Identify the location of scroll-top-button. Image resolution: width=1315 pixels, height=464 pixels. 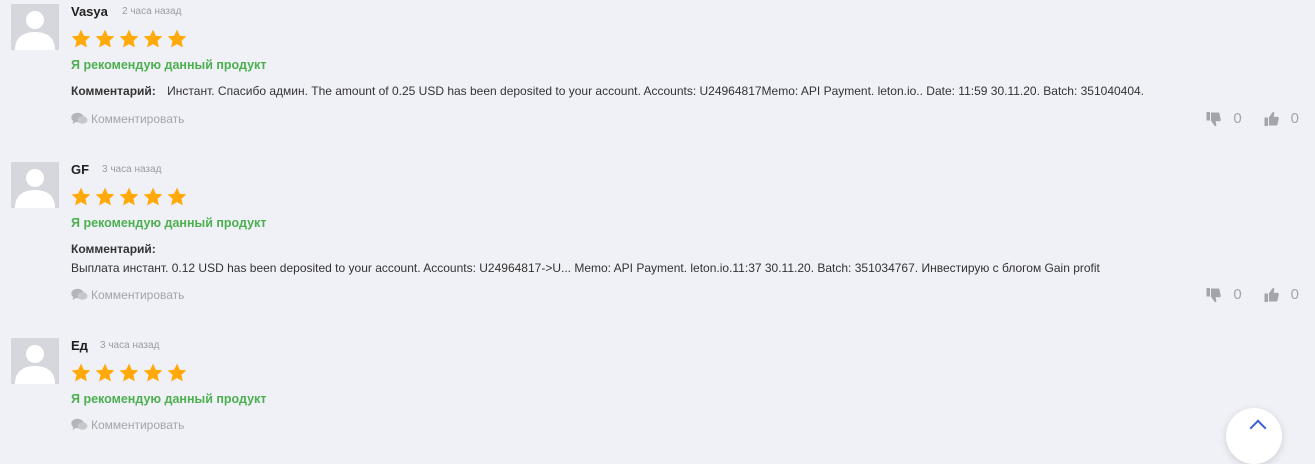
(1254, 436).